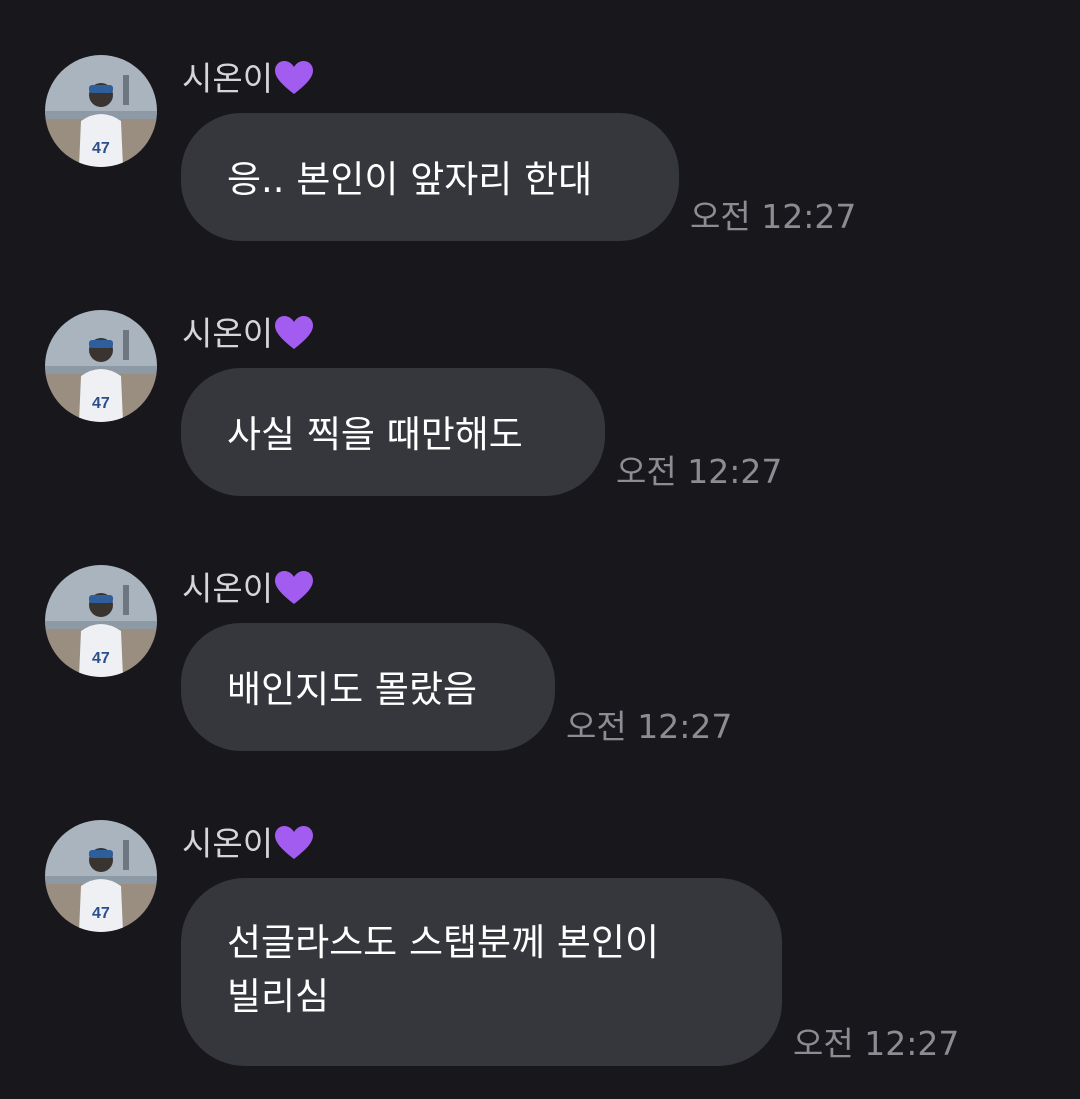  Describe the element at coordinates (410, 179) in the screenshot. I see `message-text-line: 응.. 본인이 앞자리 한대` at that location.